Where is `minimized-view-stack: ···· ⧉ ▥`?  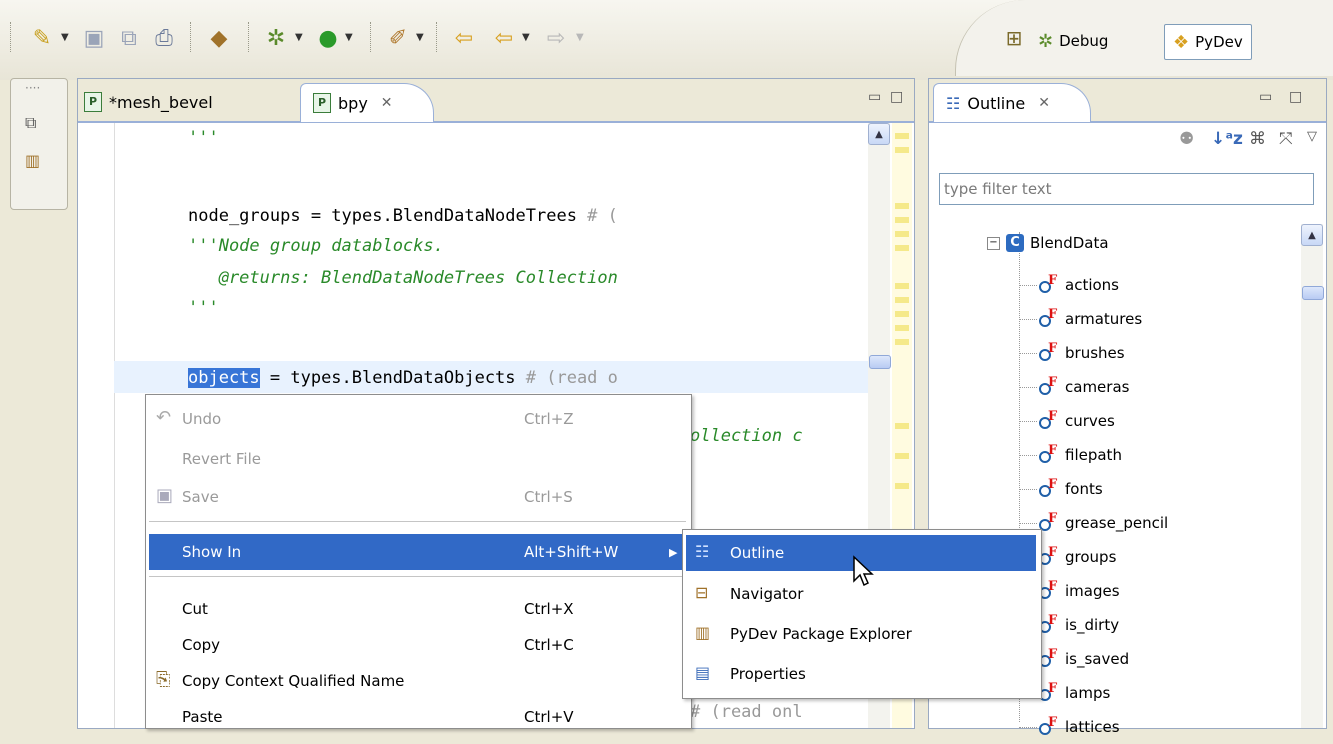
minimized-view-stack: ···· ⧉ ▥ is located at coordinates (39, 144).